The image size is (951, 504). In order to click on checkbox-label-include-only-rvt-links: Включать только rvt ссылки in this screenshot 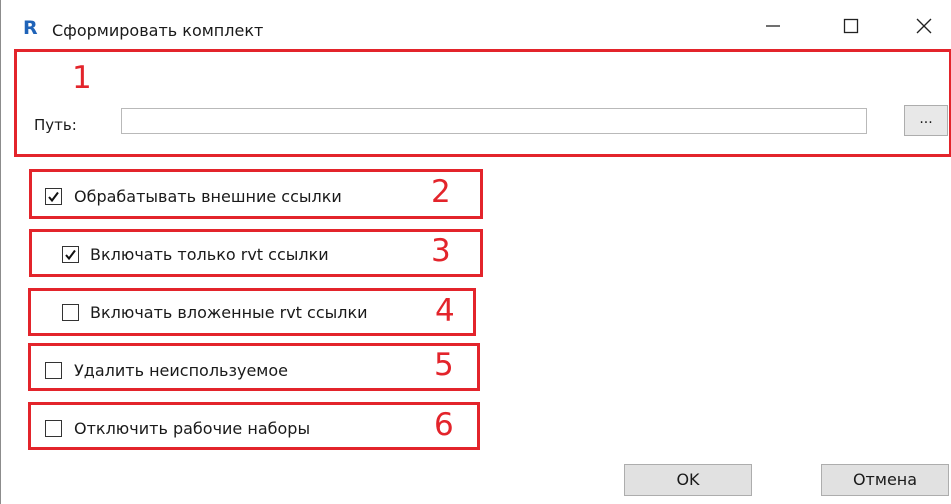, I will do `click(209, 254)`.